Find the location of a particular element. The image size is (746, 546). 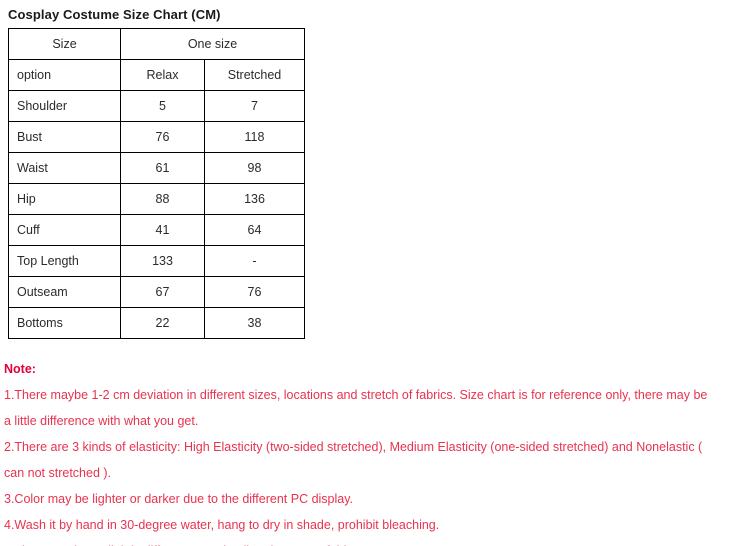

row-label: Cuff is located at coordinates (64, 230).